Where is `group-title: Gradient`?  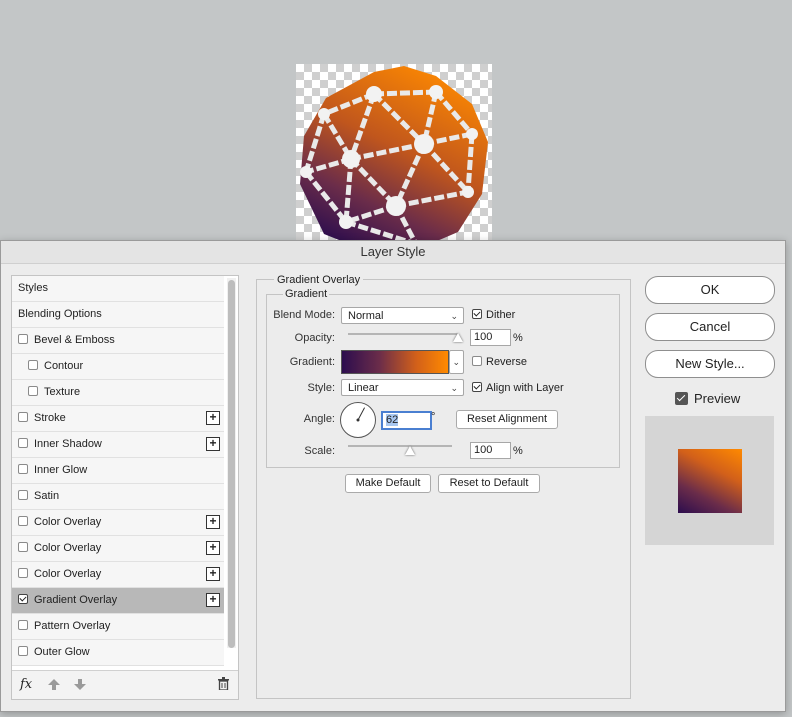 group-title: Gradient is located at coordinates (306, 294).